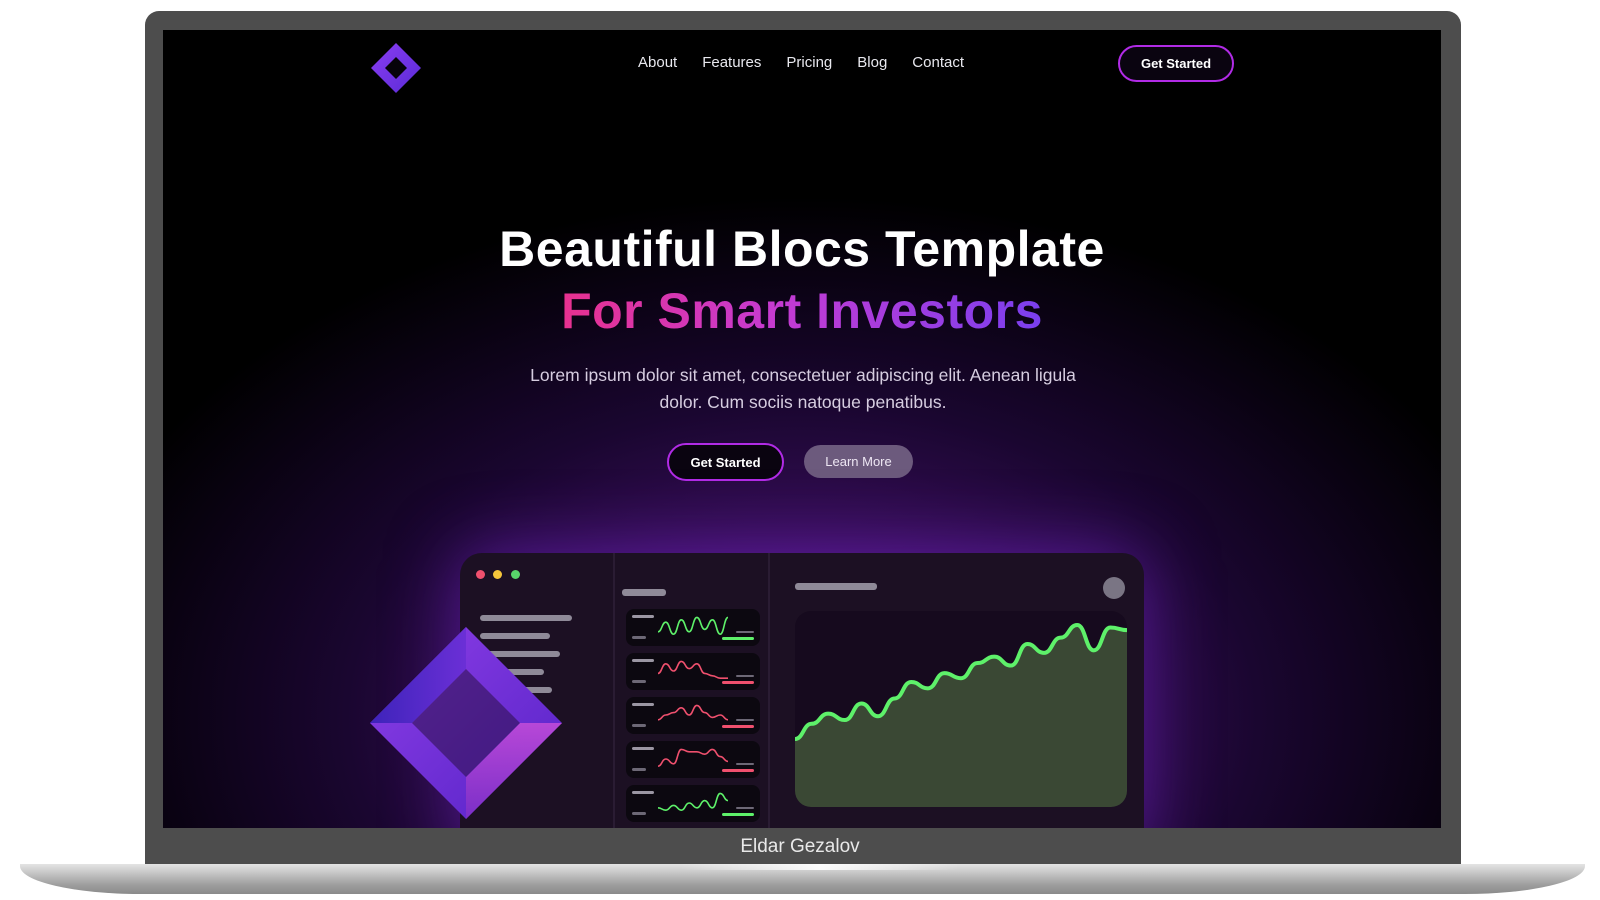 This screenshot has width=1600, height=900. Describe the element at coordinates (872, 62) in the screenshot. I see `nav-link-blog: Blog` at that location.